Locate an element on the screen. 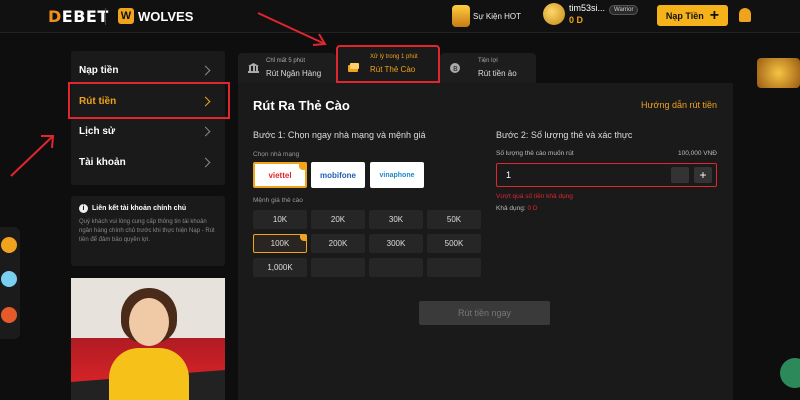 This screenshot has width=800, height=400. deposit-button: Nạp Tiền + is located at coordinates (692, 15).